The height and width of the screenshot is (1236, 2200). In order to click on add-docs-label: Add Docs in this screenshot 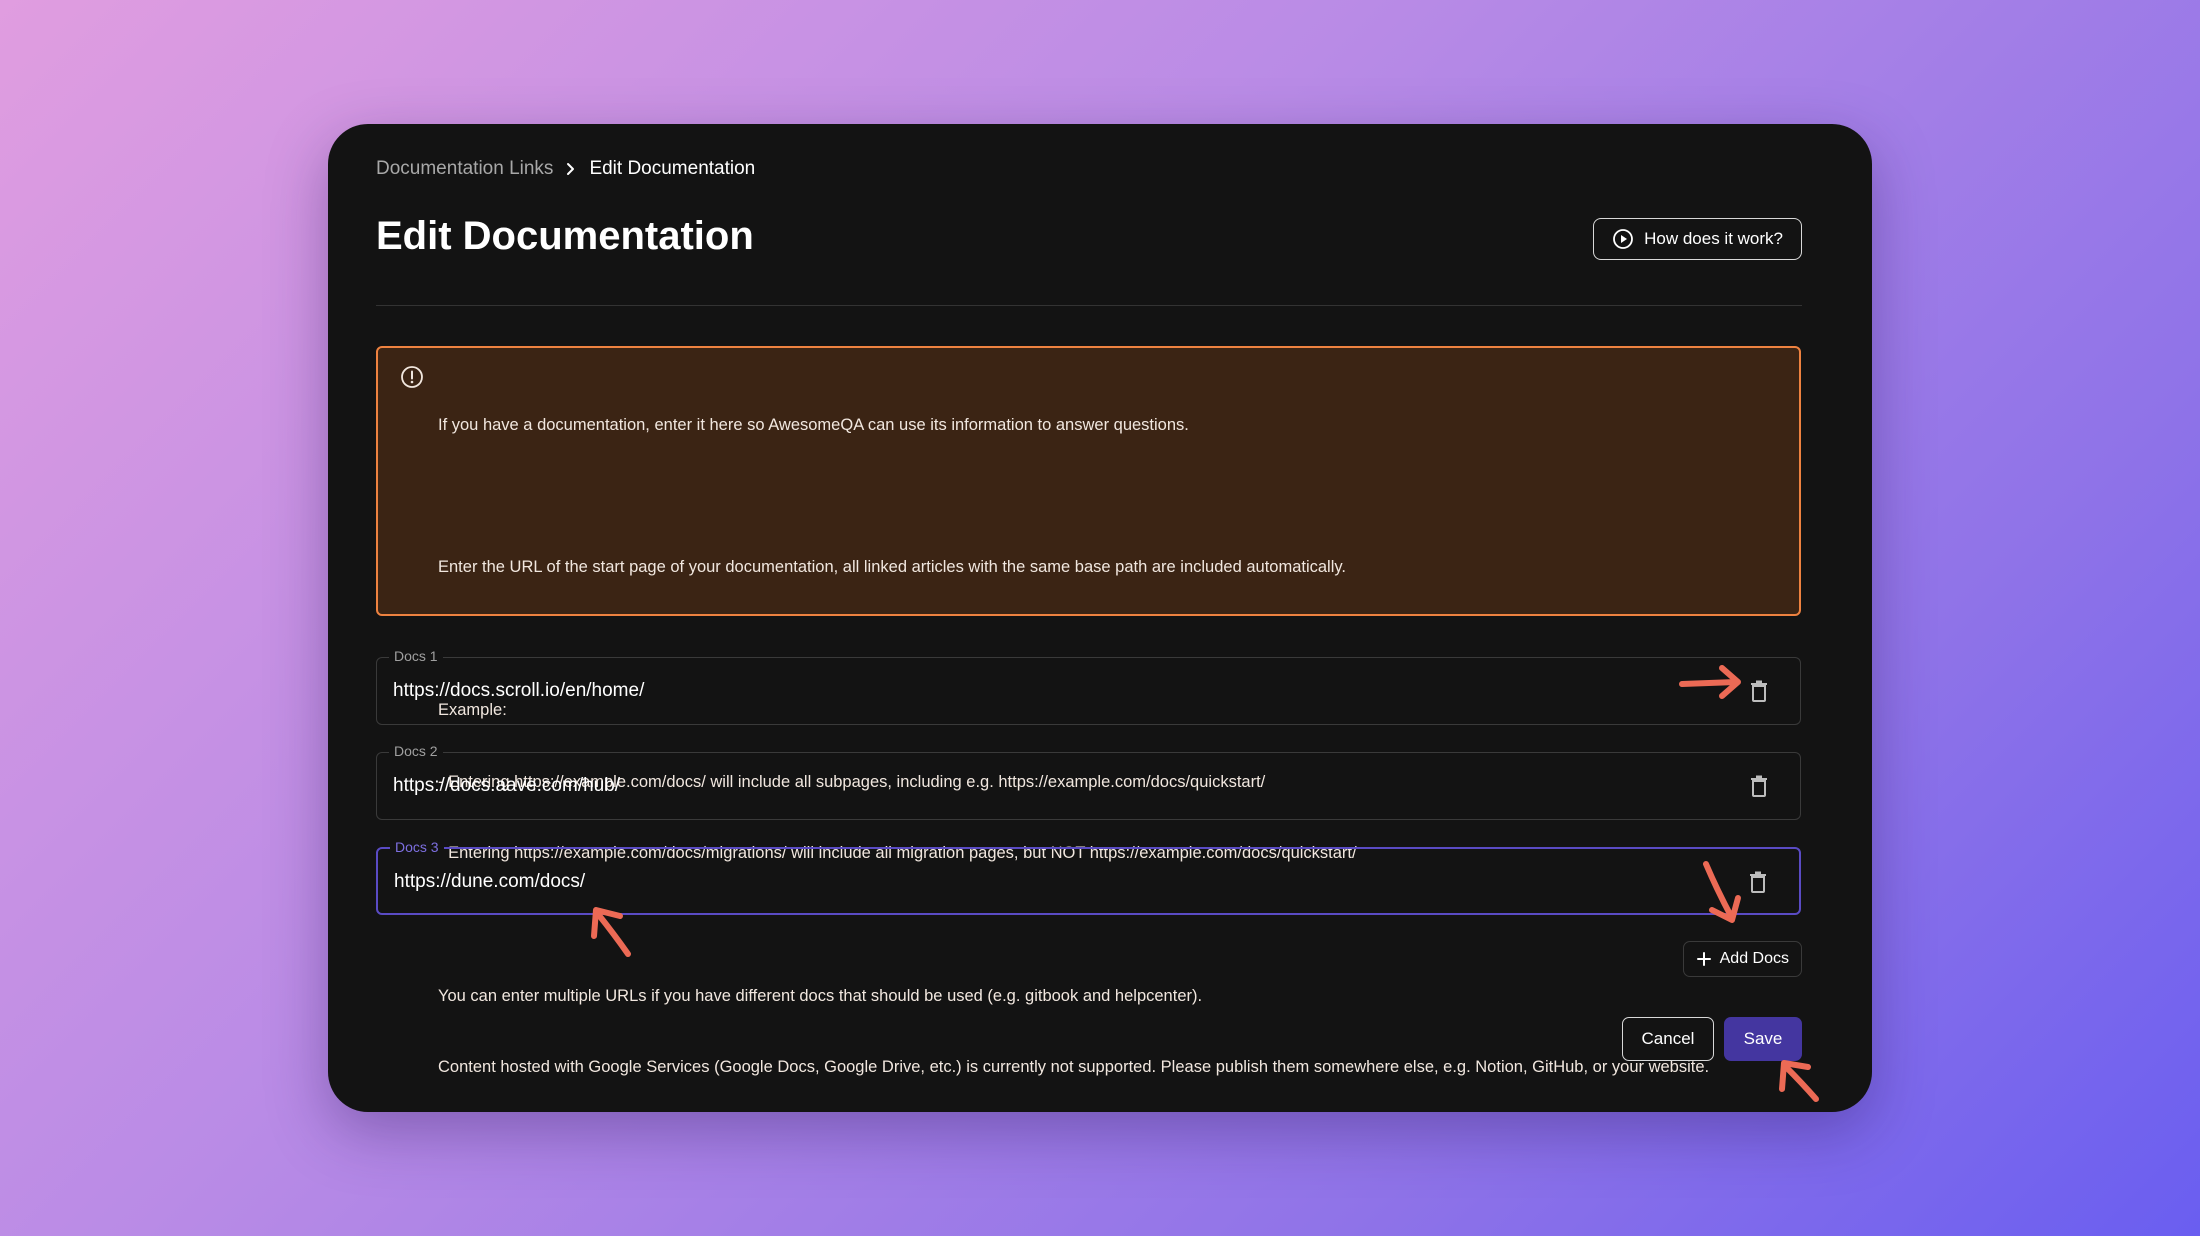, I will do `click(1754, 958)`.